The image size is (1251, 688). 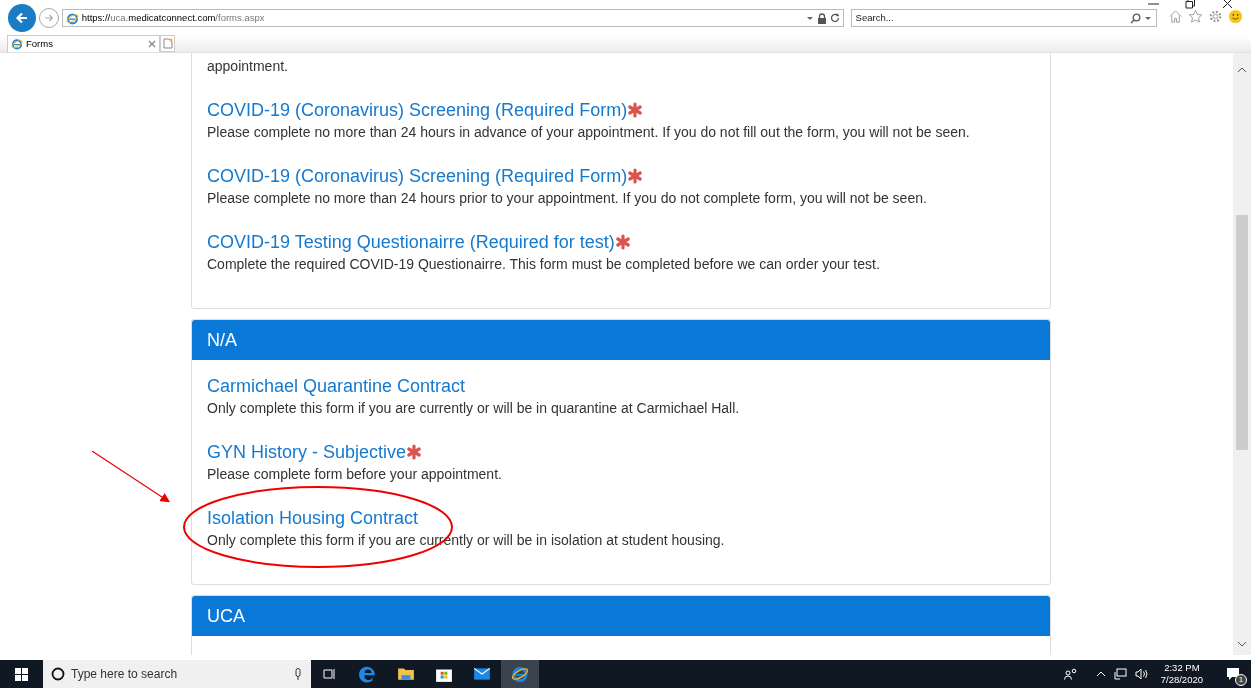 I want to click on taskbar-search-field: Type here to search, so click(x=177, y=674).